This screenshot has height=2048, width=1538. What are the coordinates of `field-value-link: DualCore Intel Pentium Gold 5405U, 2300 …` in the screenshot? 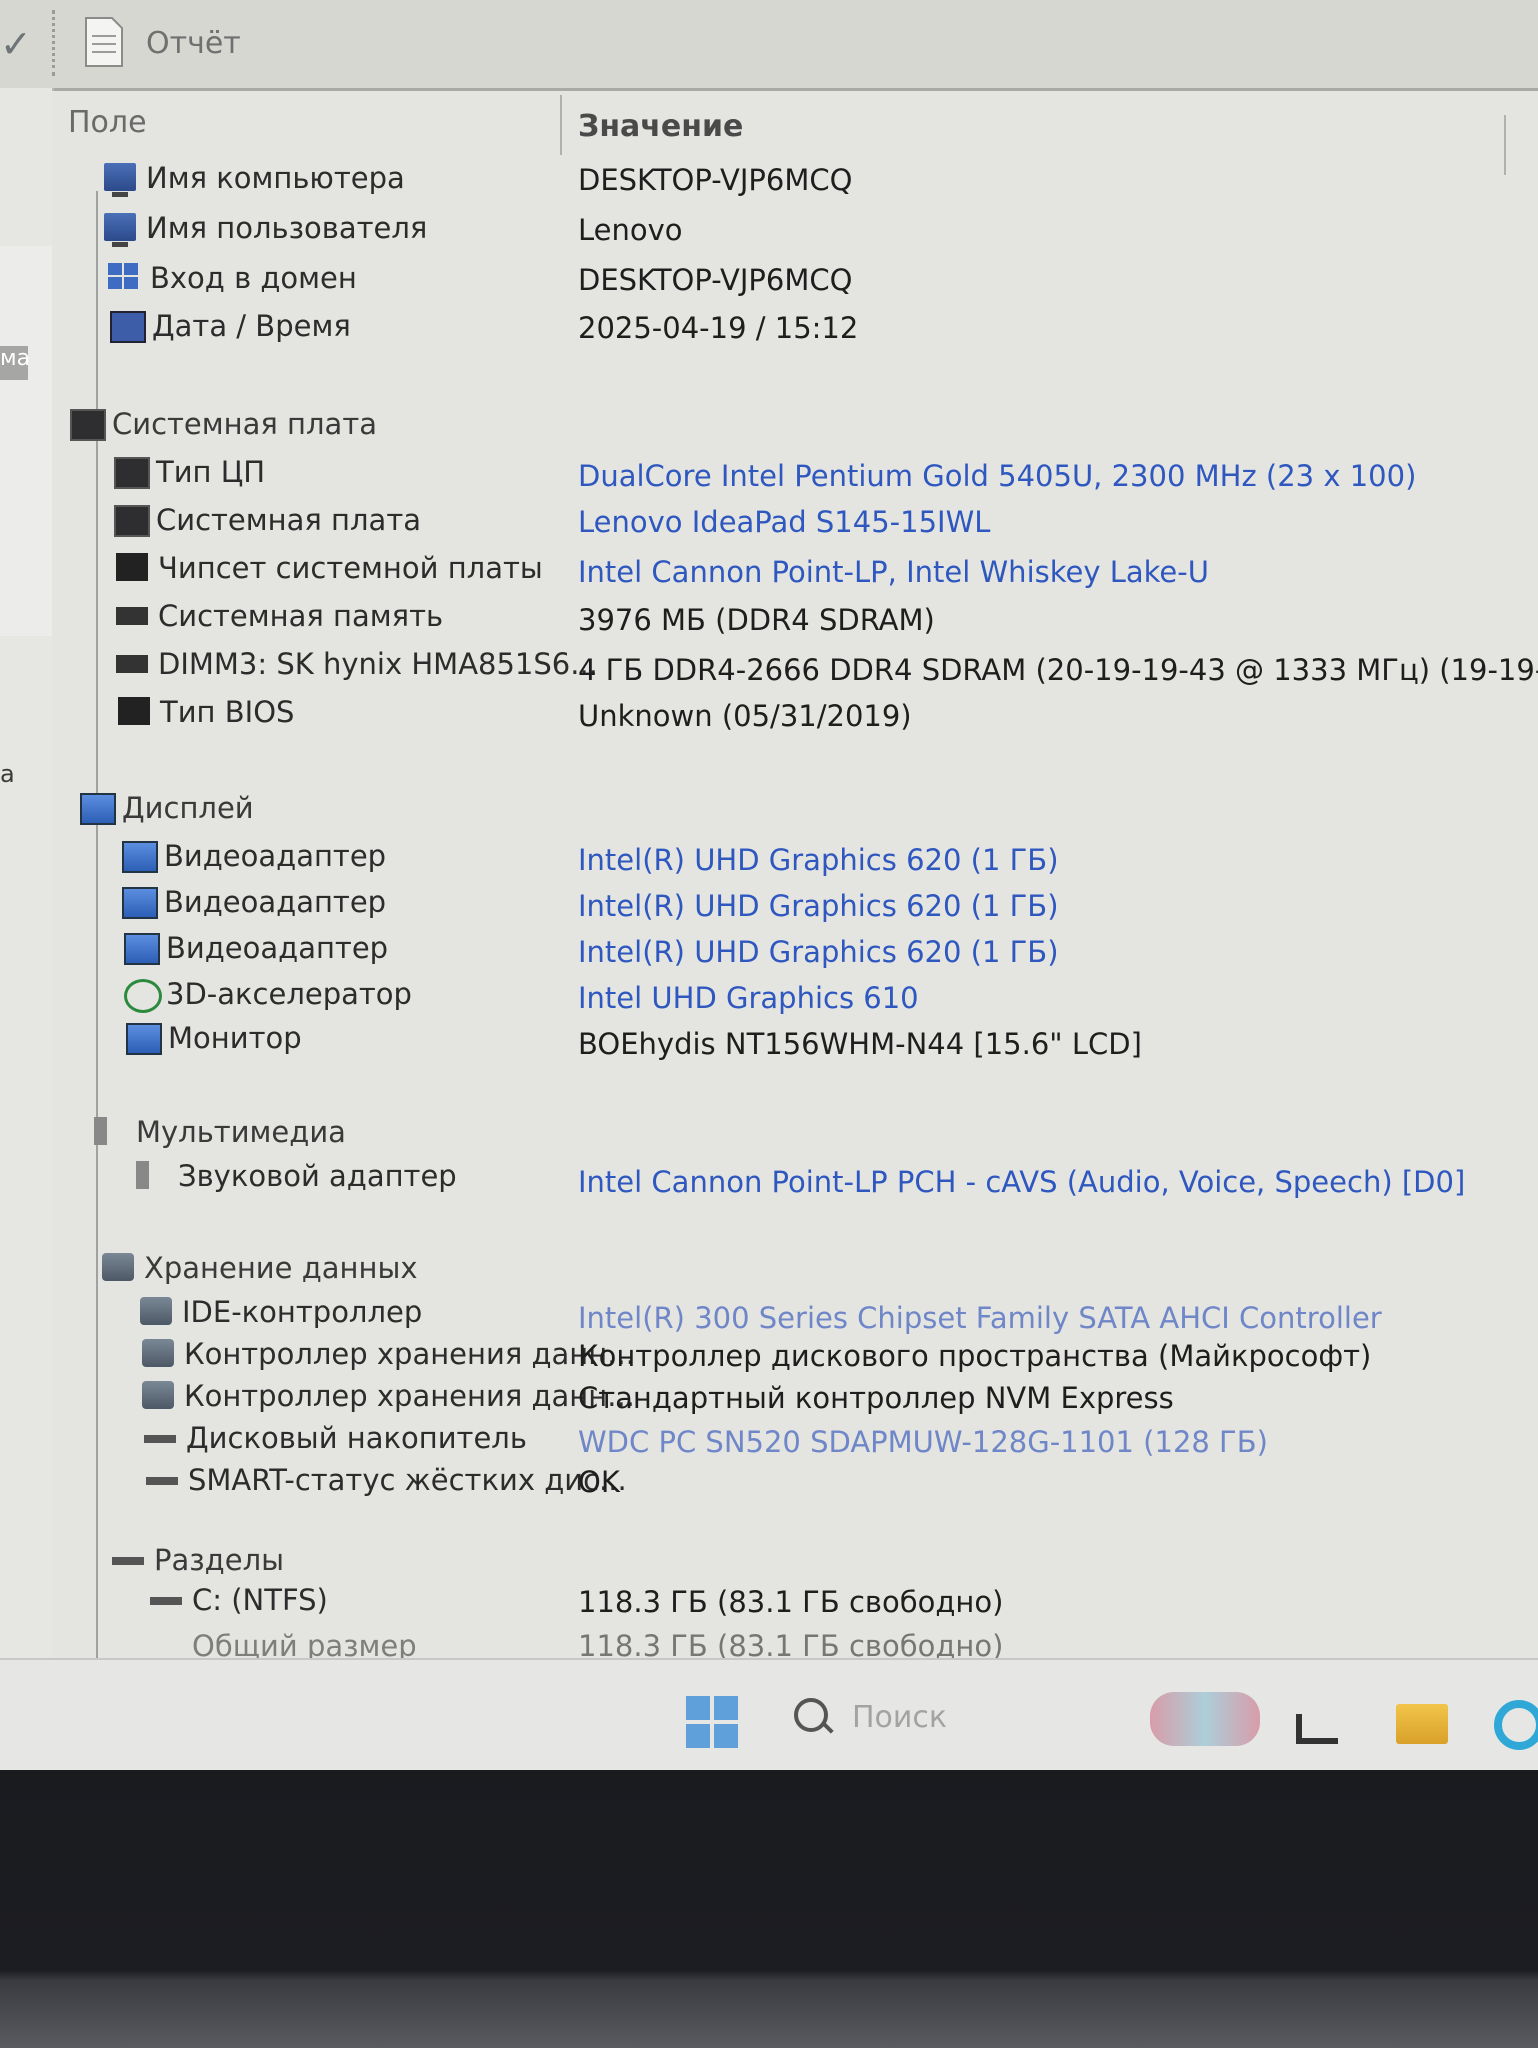 It's located at (997, 476).